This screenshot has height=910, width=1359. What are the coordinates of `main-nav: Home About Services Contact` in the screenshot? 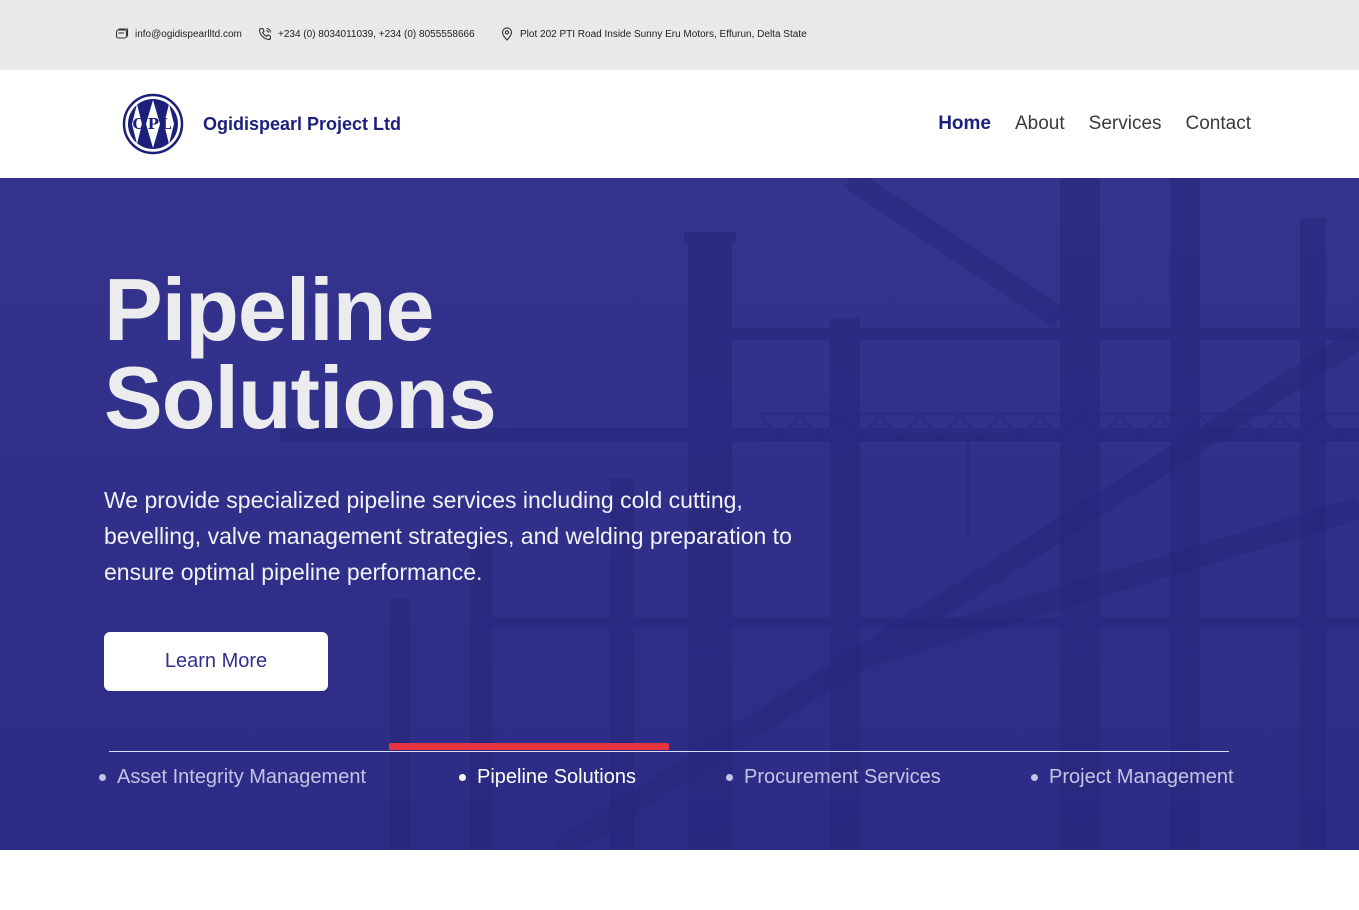 It's located at (1094, 124).